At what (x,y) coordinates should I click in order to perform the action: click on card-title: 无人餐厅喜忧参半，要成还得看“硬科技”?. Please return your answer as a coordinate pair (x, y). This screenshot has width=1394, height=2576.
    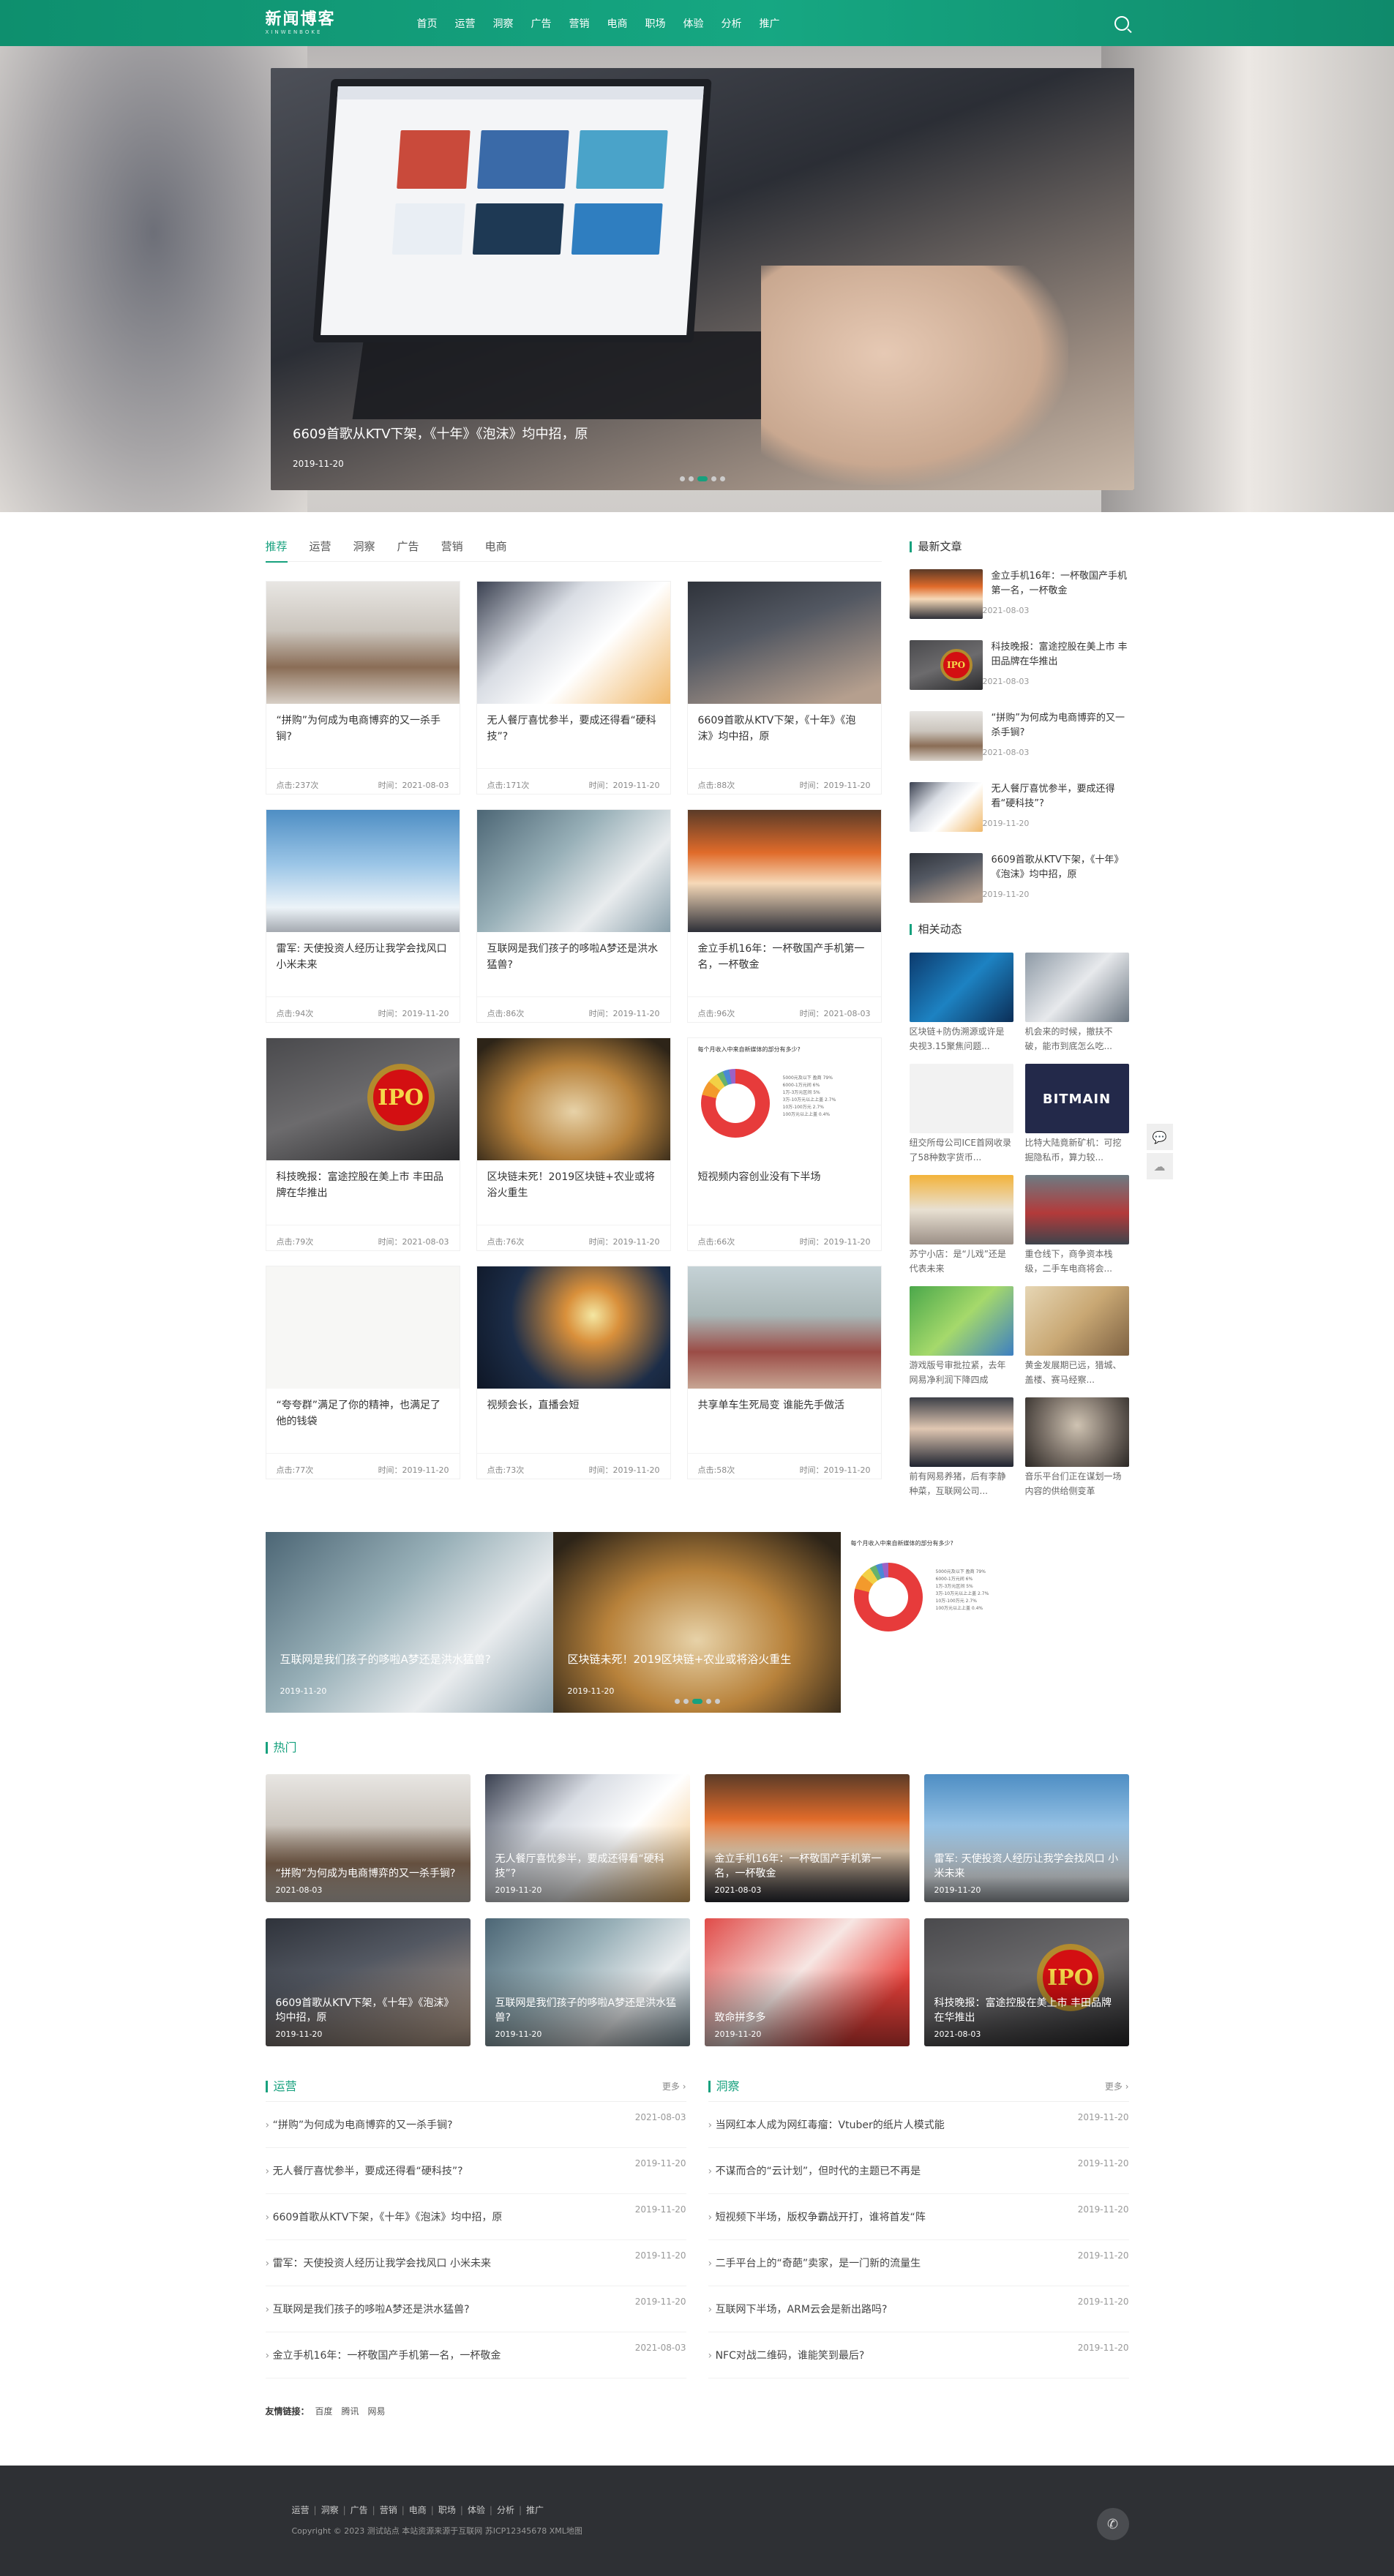
    Looking at the image, I should click on (573, 729).